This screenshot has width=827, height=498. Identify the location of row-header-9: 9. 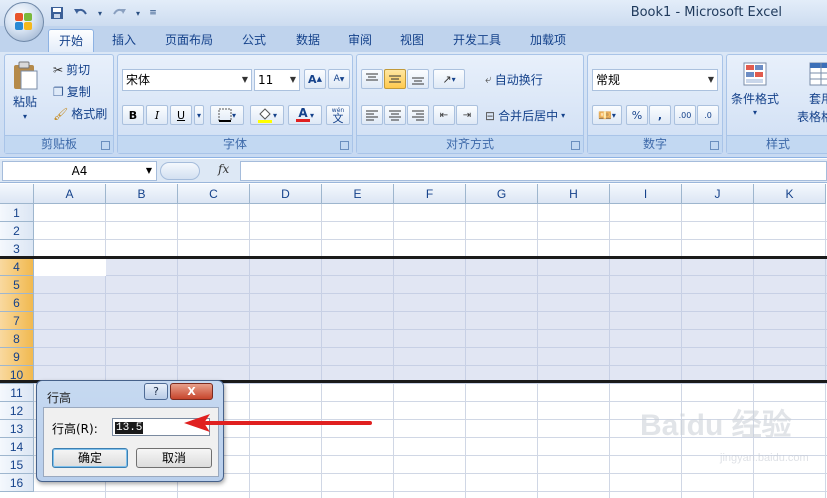
(17, 357).